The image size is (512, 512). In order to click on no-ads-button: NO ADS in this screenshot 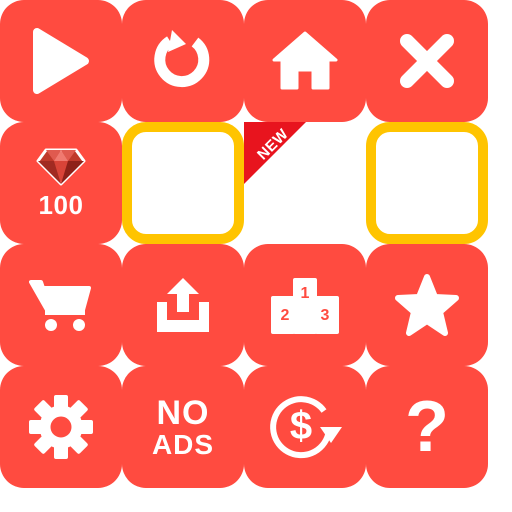, I will do `click(183, 427)`.